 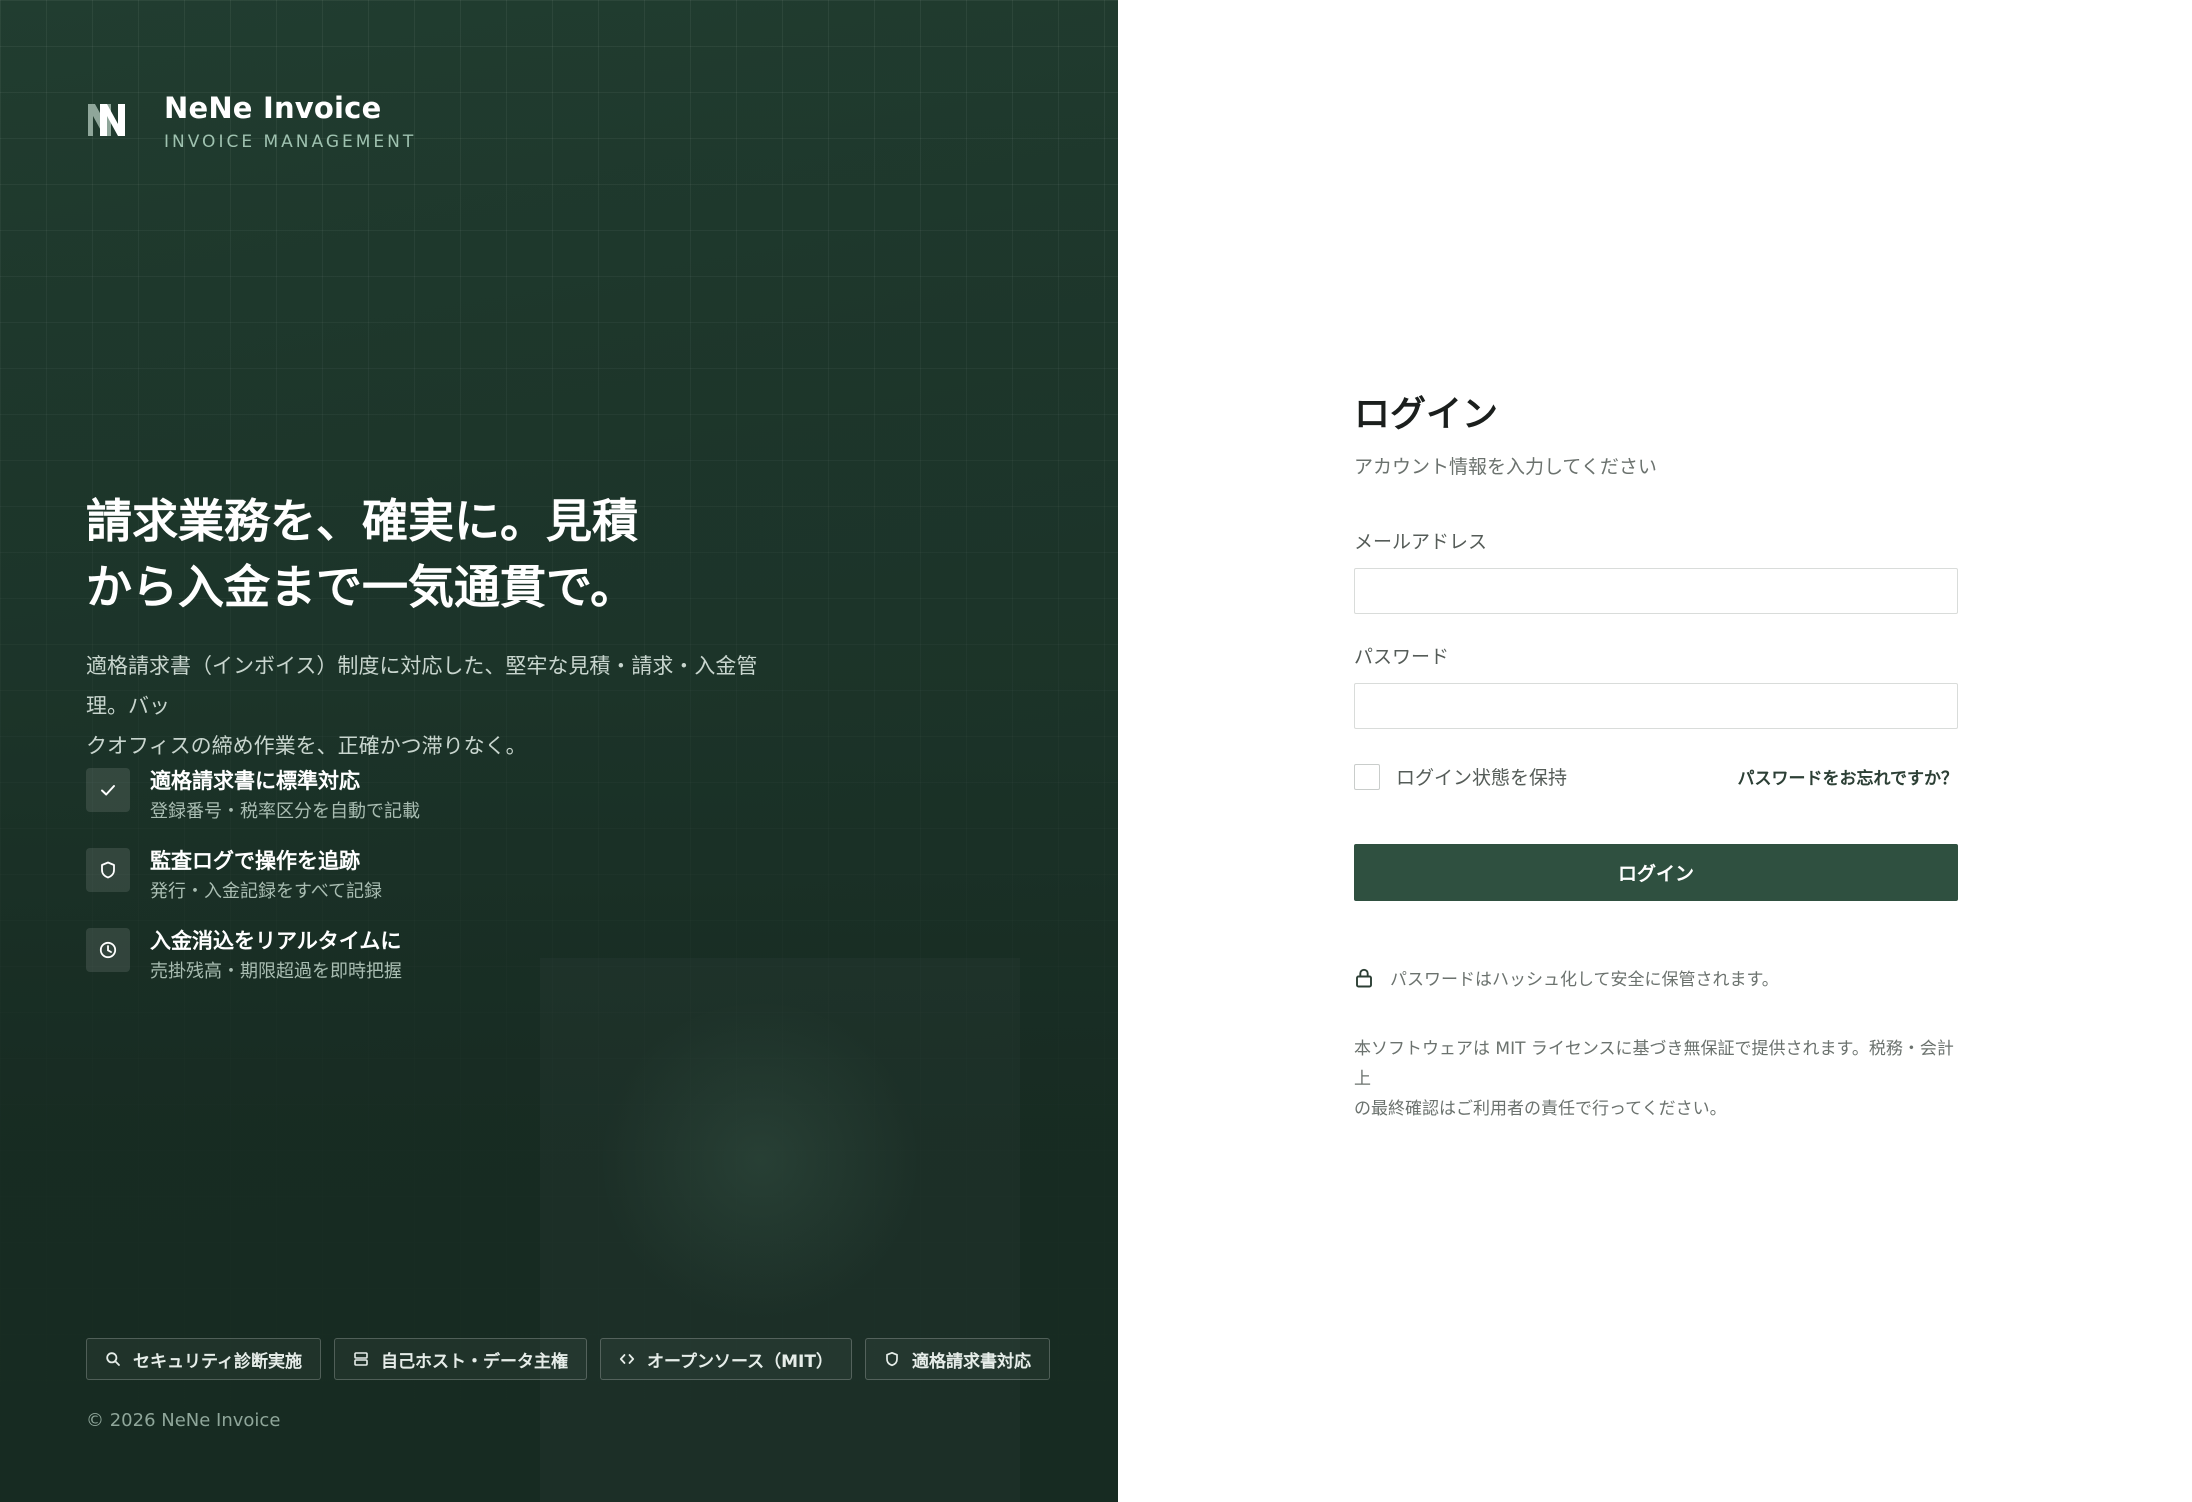 I want to click on feature-title: 入金消込をリアルタイムに, so click(x=276, y=941).